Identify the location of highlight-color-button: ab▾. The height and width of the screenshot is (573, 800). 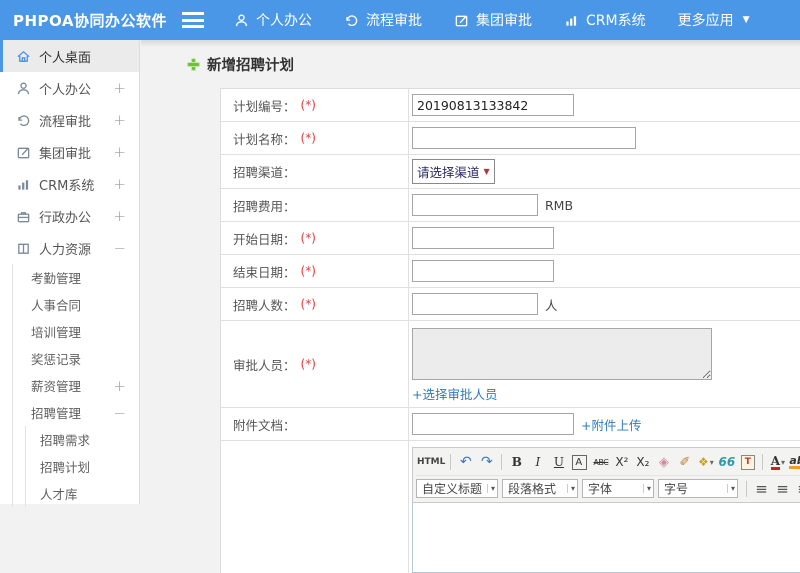
(794, 462).